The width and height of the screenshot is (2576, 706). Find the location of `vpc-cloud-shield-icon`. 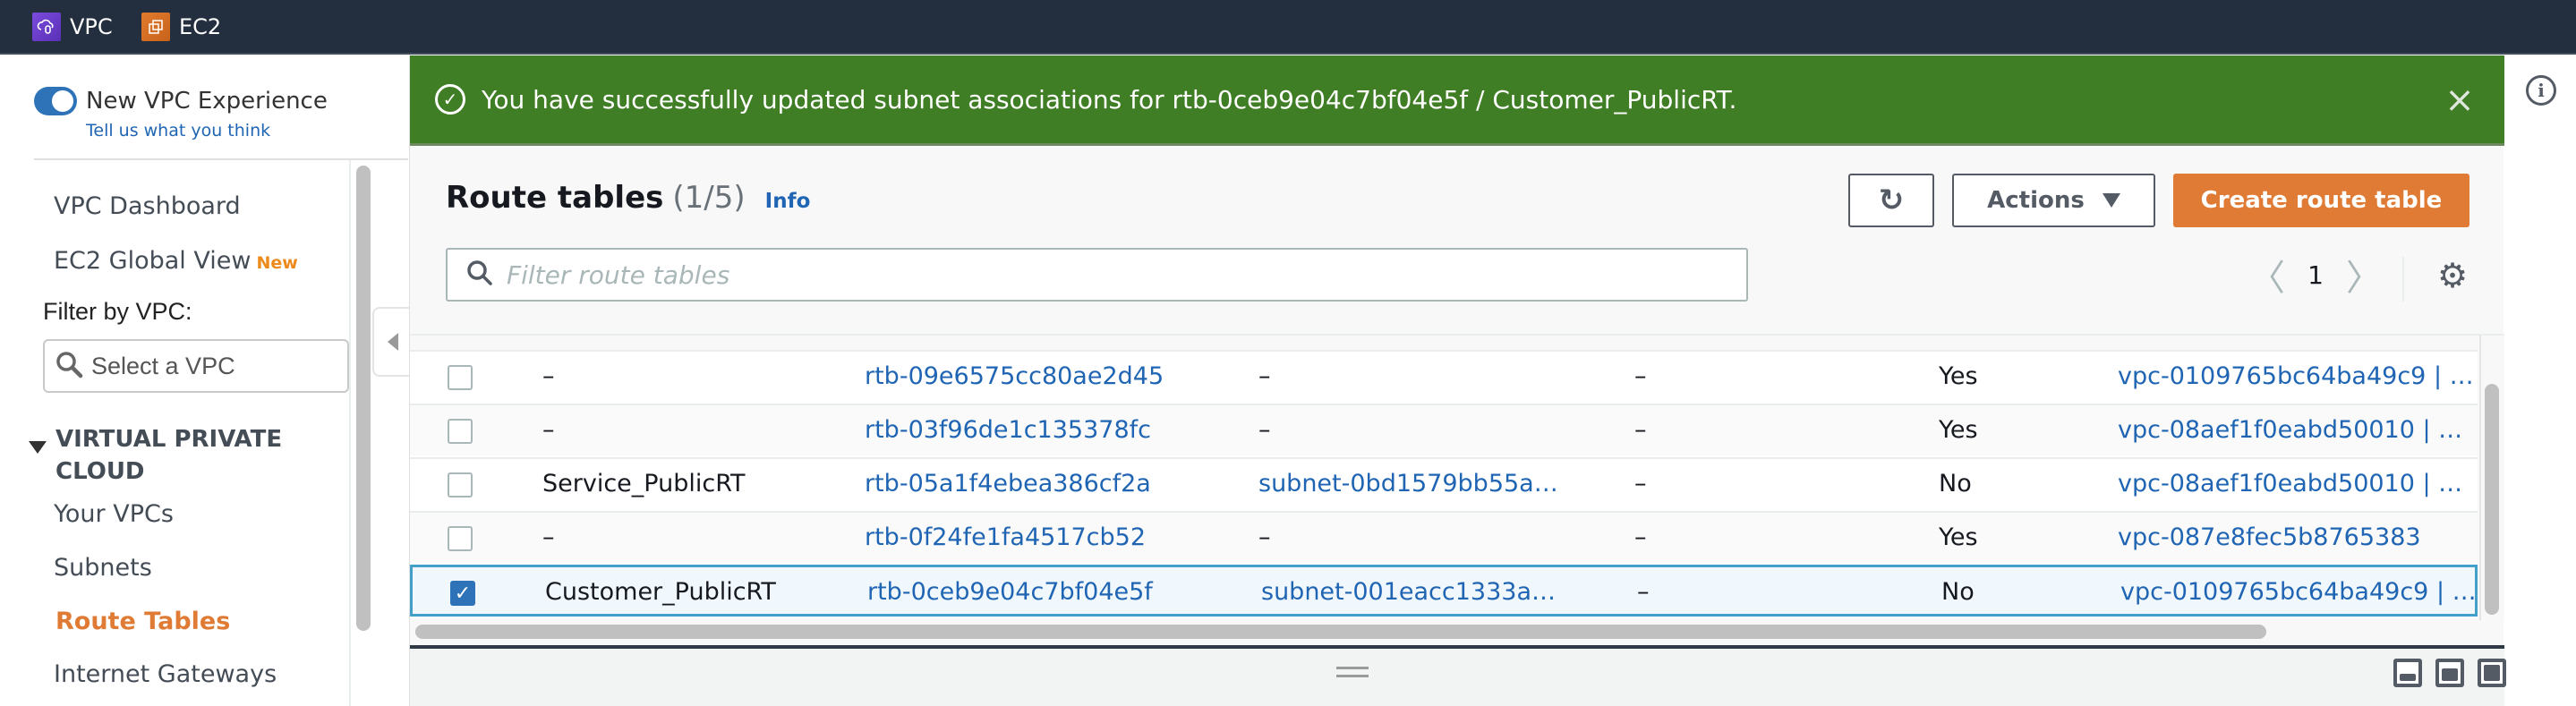

vpc-cloud-shield-icon is located at coordinates (46, 27).